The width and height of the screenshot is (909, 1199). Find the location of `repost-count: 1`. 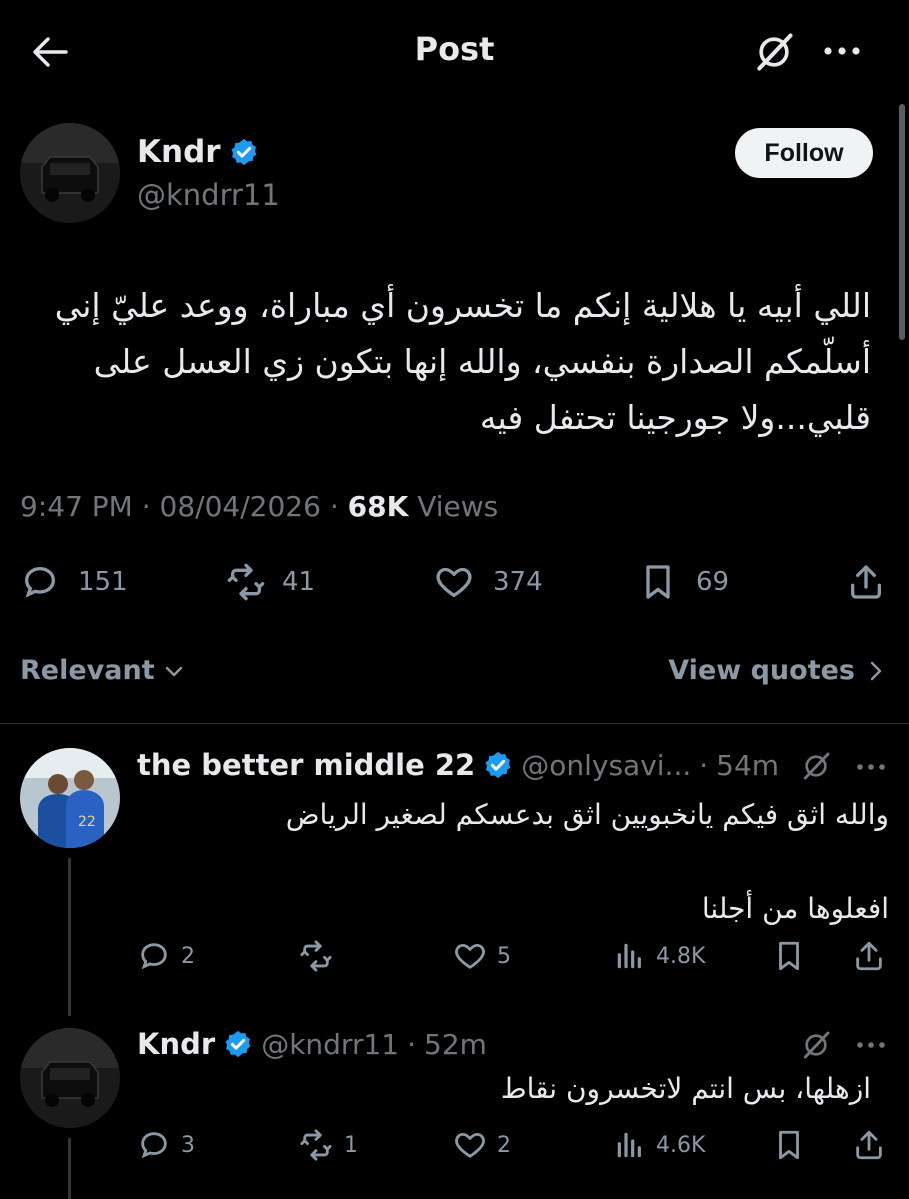

repost-count: 1 is located at coordinates (351, 1145).